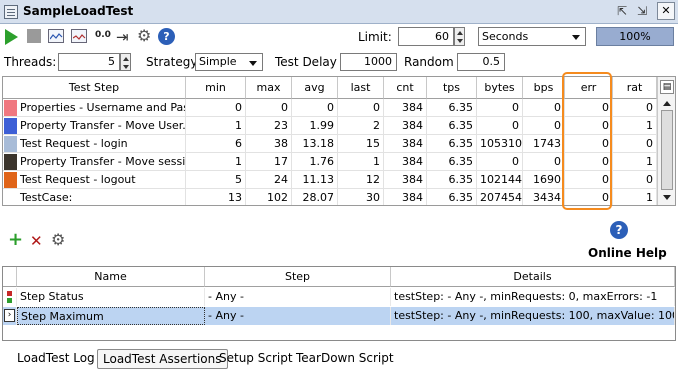 The height and width of the screenshot is (373, 678). Describe the element at coordinates (216, 108) in the screenshot. I see `stats-cell-min: 0` at that location.